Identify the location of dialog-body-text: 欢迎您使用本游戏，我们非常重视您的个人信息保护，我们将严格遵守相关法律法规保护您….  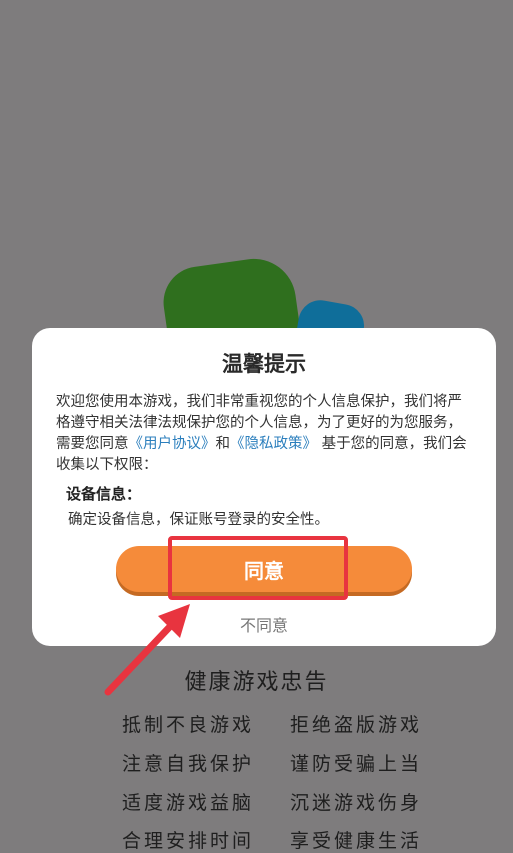
(266, 434).